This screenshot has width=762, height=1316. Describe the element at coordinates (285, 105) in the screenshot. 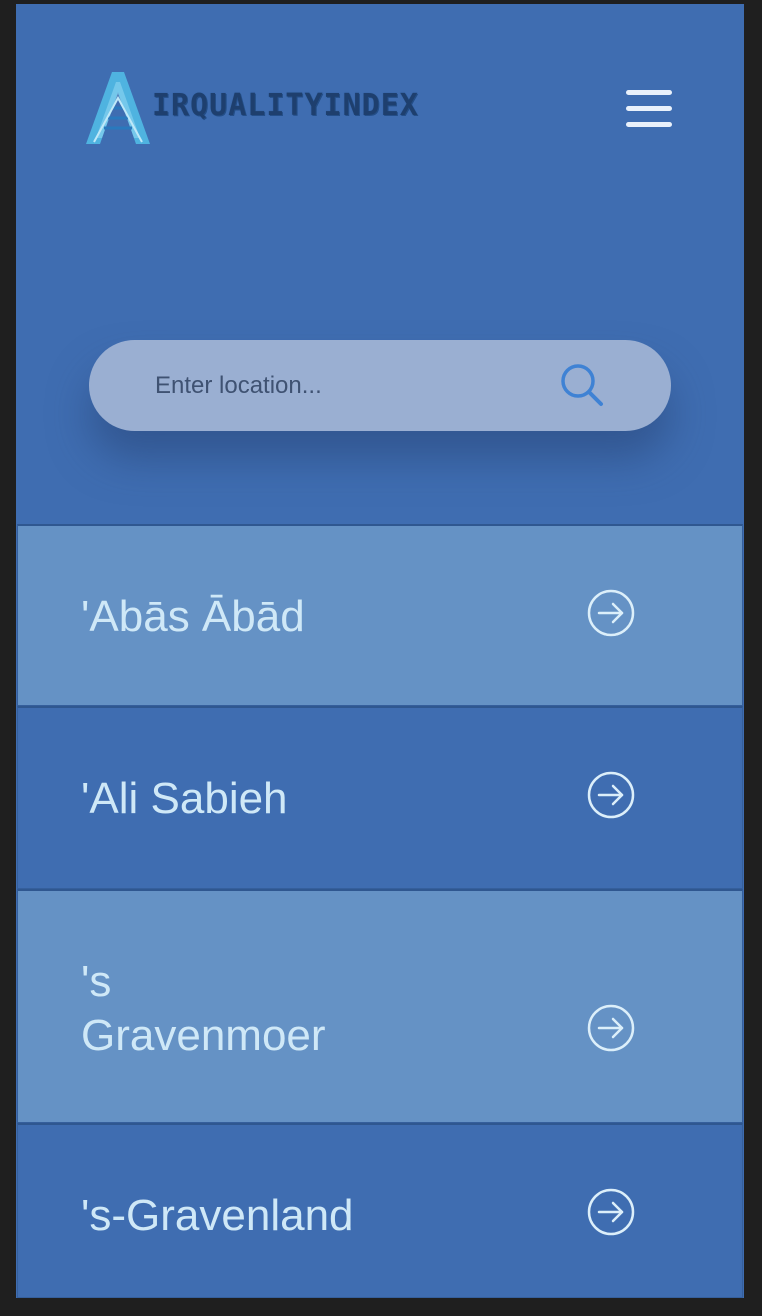

I see `logo-text: IRQUALITYINDEX` at that location.